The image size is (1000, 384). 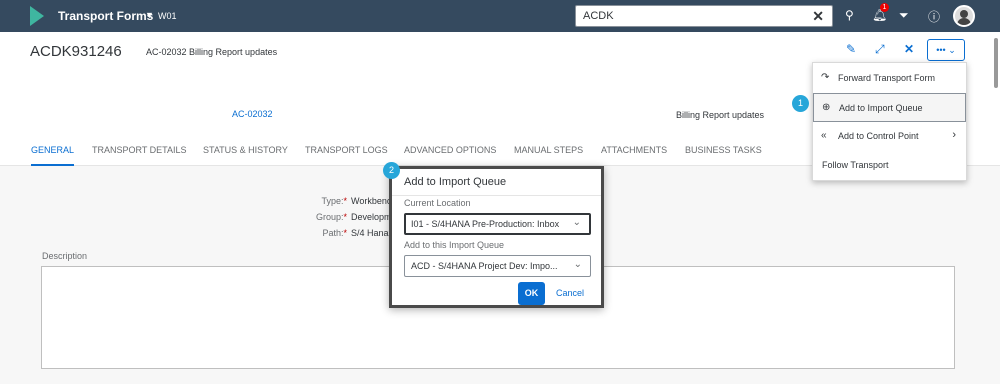 What do you see at coordinates (934, 16) in the screenshot?
I see `help-icon: ⓘ` at bounding box center [934, 16].